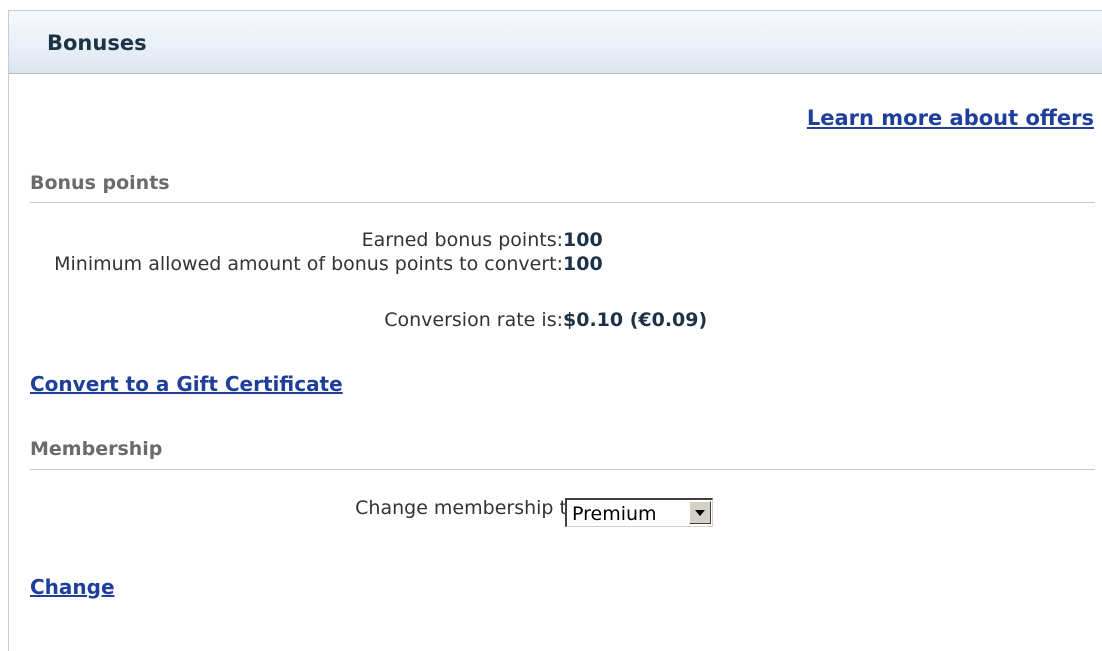  I want to click on change-membership-label: Change membership to:, so click(470, 508).